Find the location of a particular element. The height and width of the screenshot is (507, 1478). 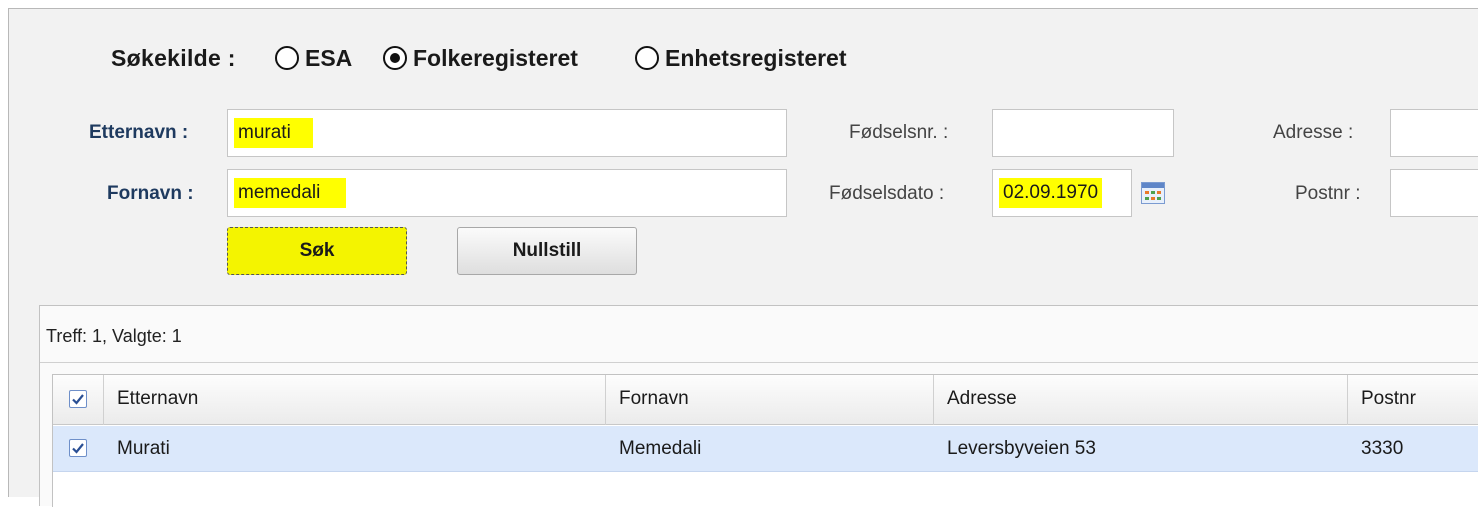

reset-button: Nullstill is located at coordinates (547, 251).